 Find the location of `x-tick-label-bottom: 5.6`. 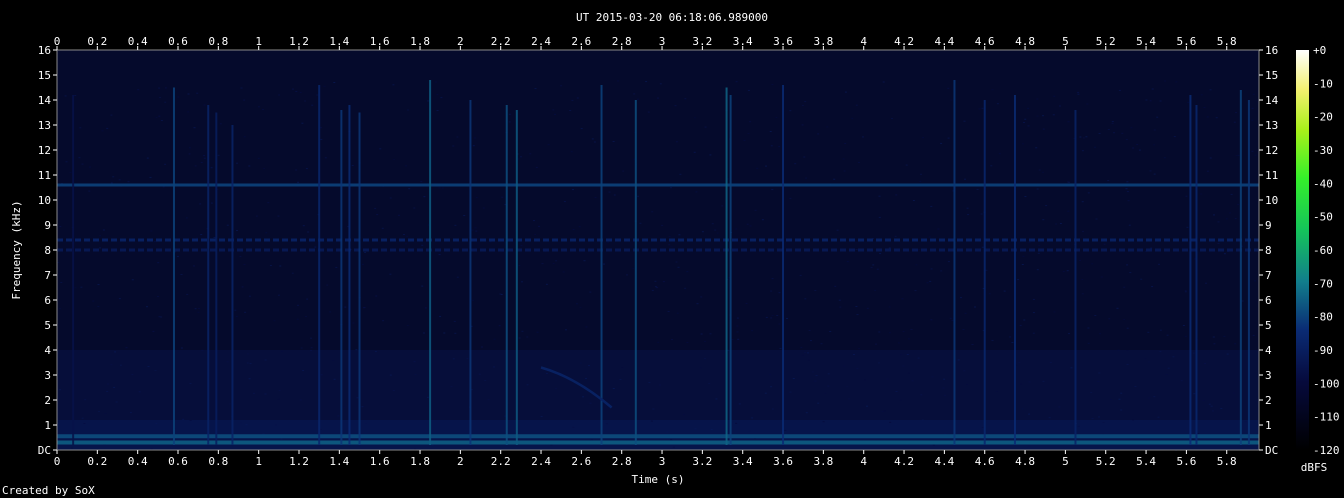

x-tick-label-bottom: 5.6 is located at coordinates (1186, 461).